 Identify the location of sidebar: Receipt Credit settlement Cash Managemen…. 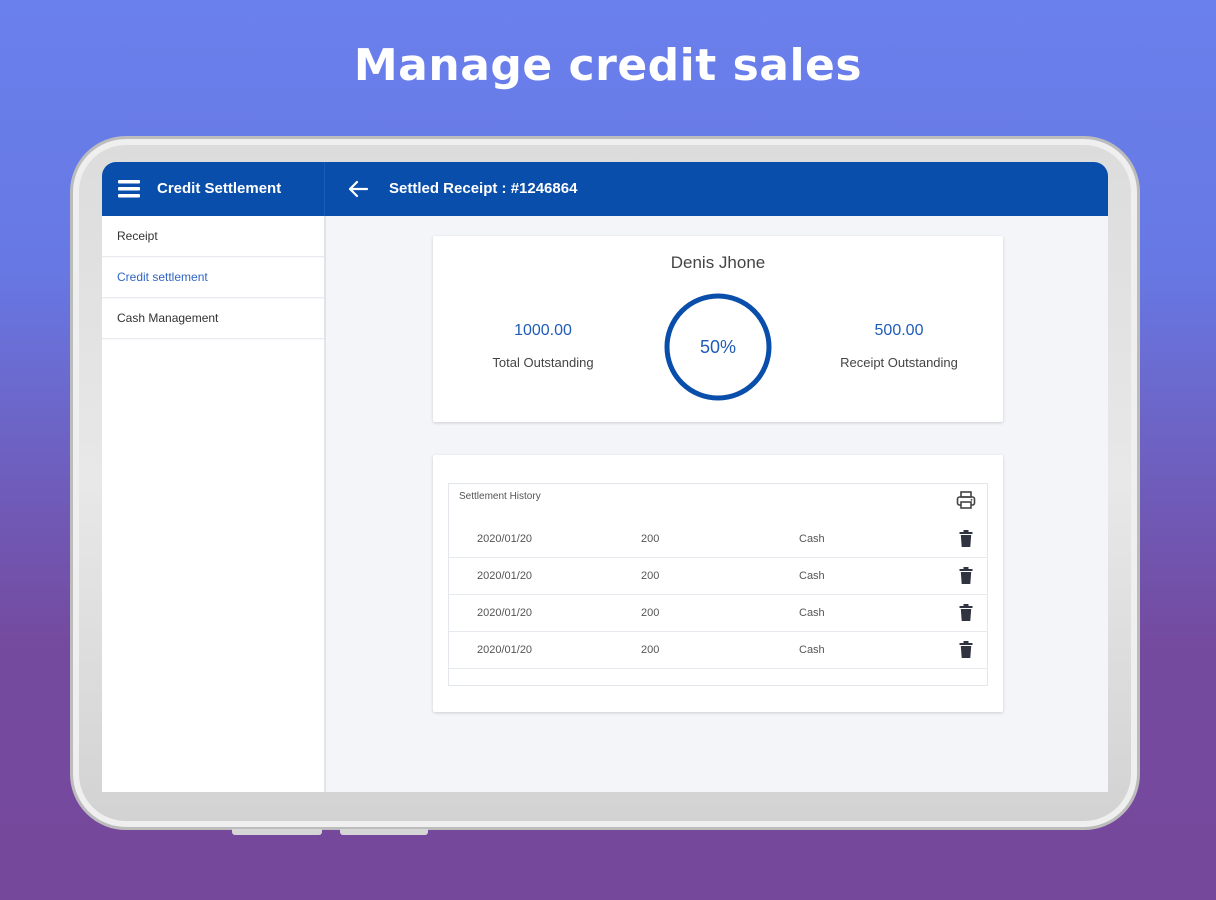
(214, 504).